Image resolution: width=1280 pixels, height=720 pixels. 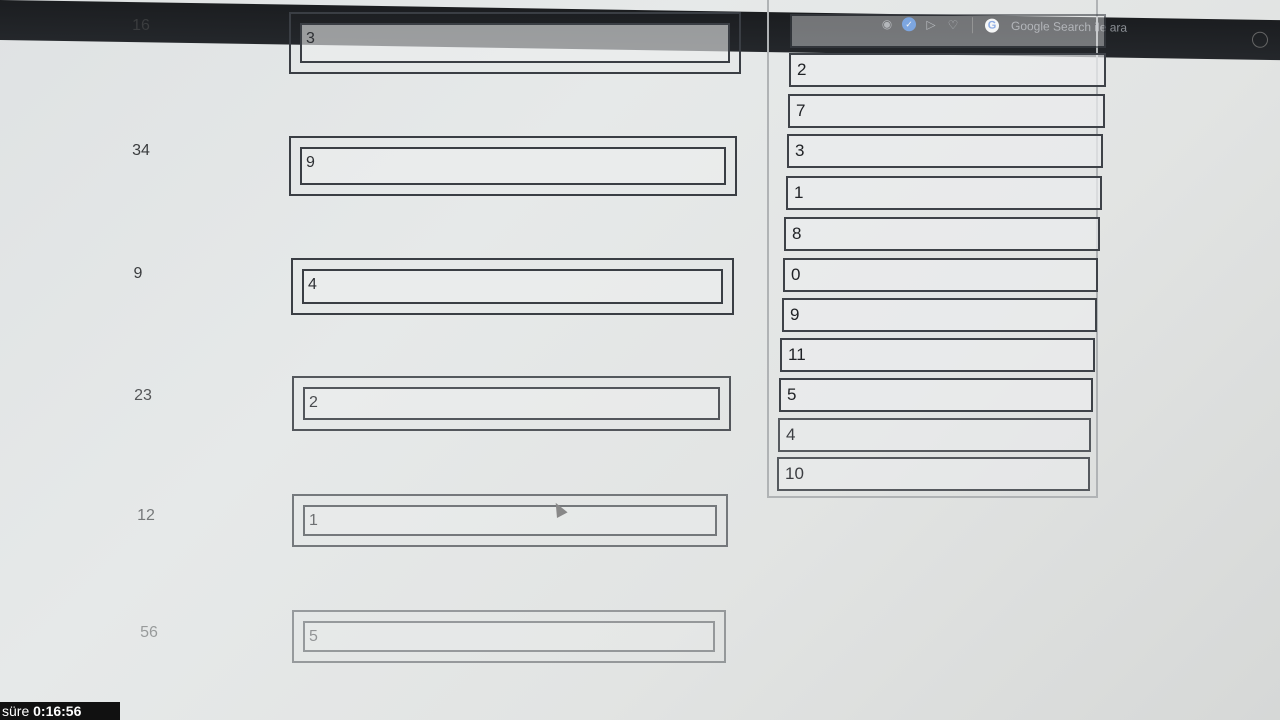 I want to click on answer-dropzone: 1, so click(x=510, y=520).